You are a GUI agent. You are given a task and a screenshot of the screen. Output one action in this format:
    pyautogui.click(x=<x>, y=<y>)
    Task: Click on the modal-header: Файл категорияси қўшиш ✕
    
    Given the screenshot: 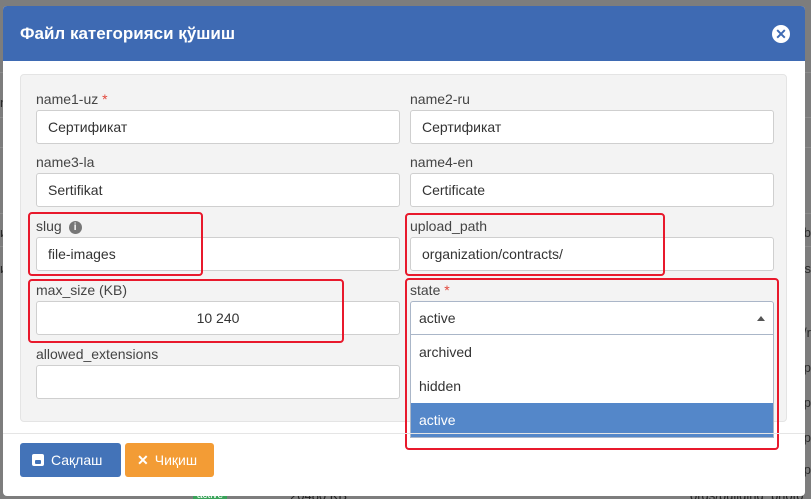 What is the action you would take?
    pyautogui.click(x=404, y=33)
    